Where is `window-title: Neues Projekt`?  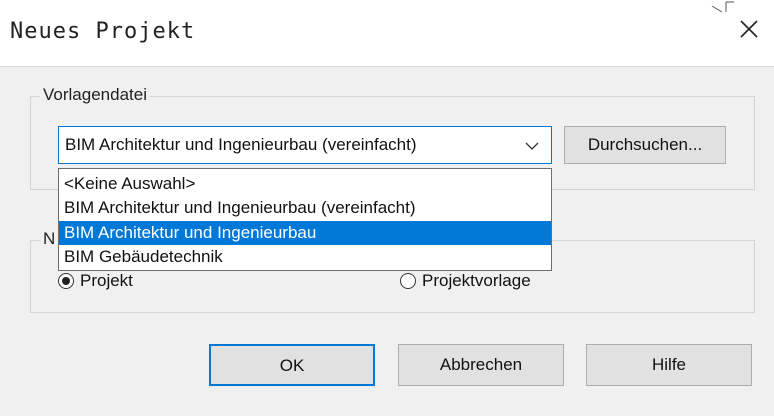
window-title: Neues Projekt is located at coordinates (103, 31).